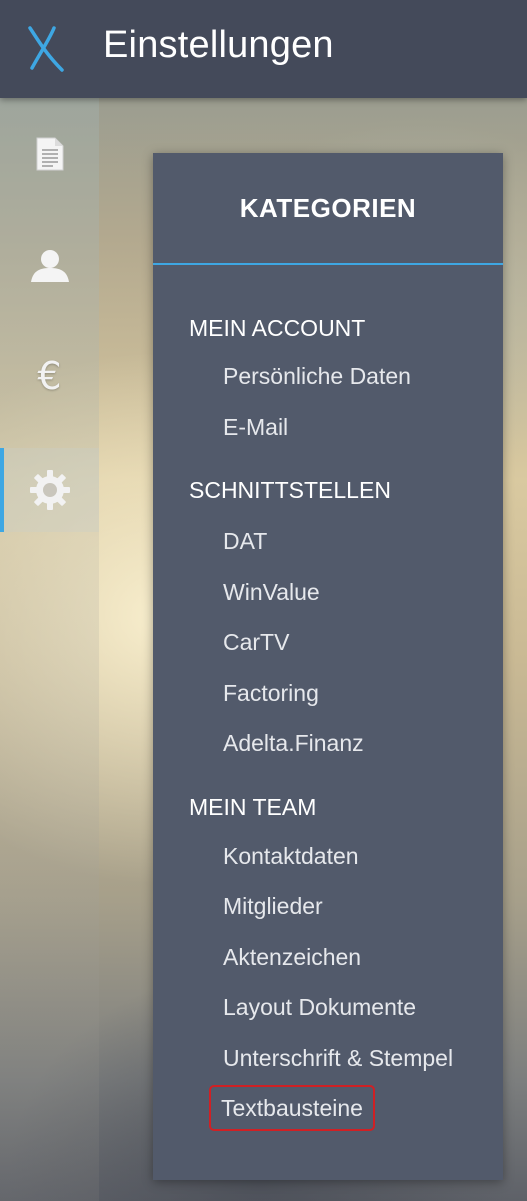 The width and height of the screenshot is (527, 1201). What do you see at coordinates (290, 490) in the screenshot?
I see `section-title: SCHNITTSTELLEN` at bounding box center [290, 490].